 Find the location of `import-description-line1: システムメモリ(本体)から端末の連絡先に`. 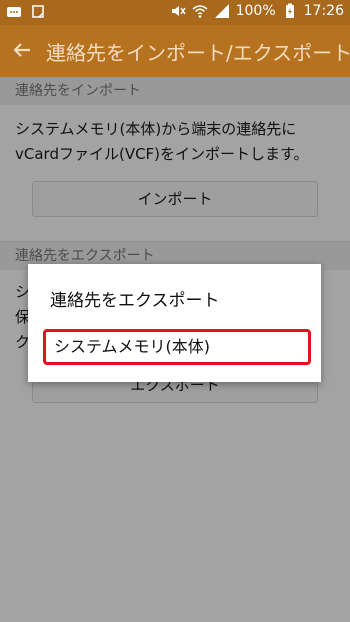

import-description-line1: システムメモリ(本体)から端末の連絡先に is located at coordinates (156, 129).